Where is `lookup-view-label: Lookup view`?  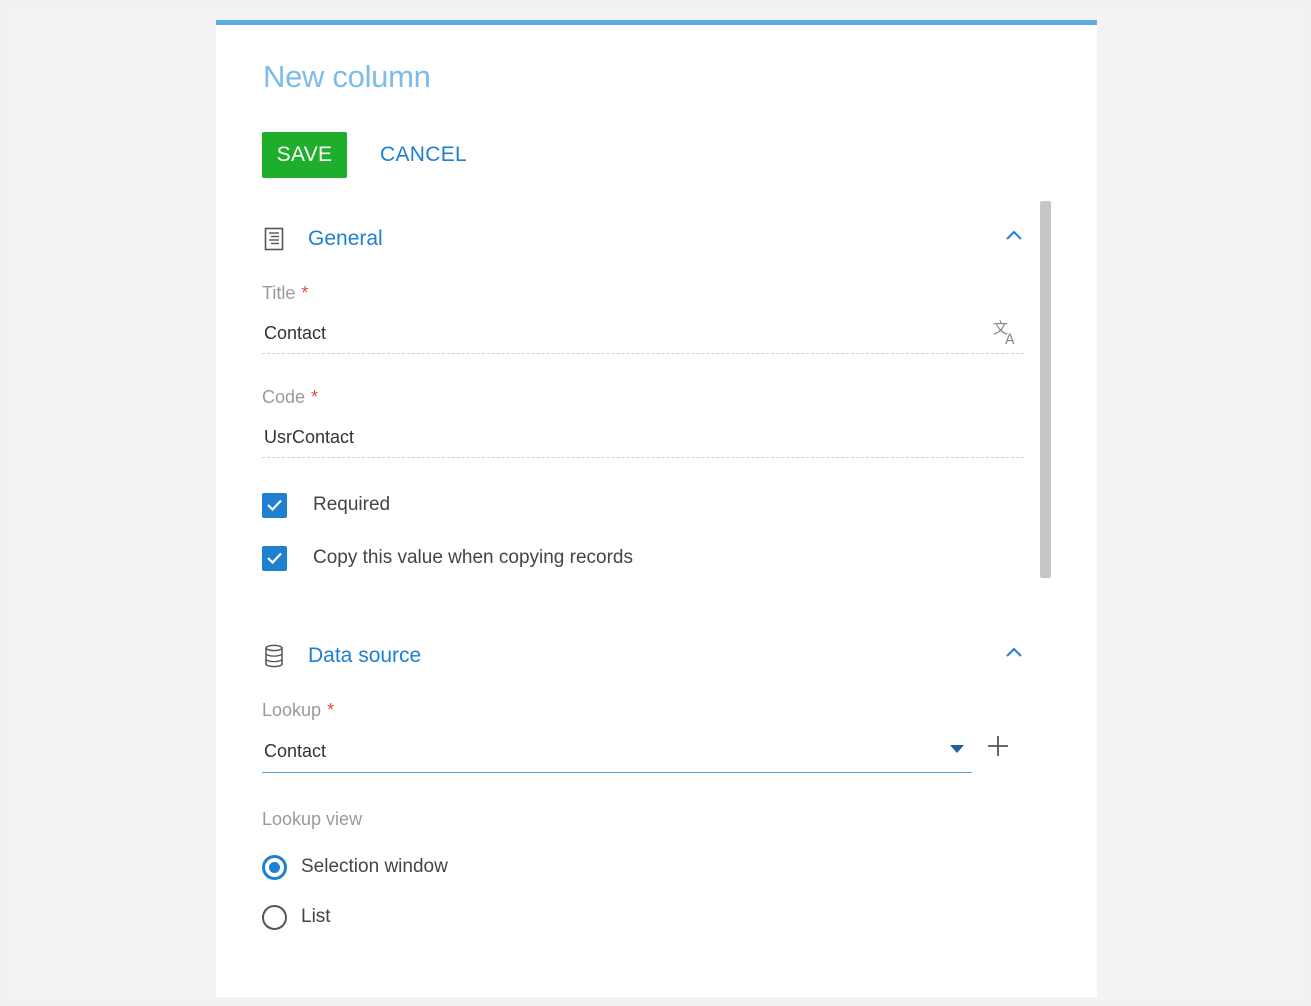 lookup-view-label: Lookup view is located at coordinates (312, 819).